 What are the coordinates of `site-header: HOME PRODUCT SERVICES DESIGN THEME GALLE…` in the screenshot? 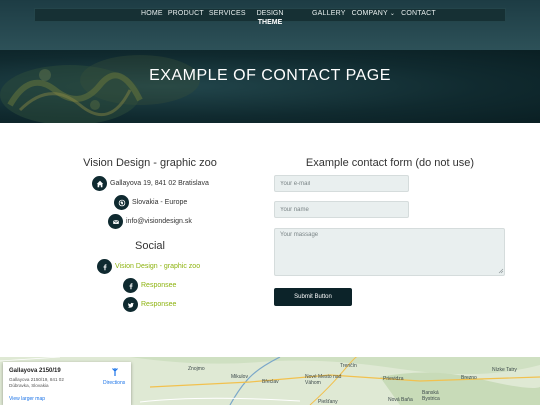 It's located at (270, 25).